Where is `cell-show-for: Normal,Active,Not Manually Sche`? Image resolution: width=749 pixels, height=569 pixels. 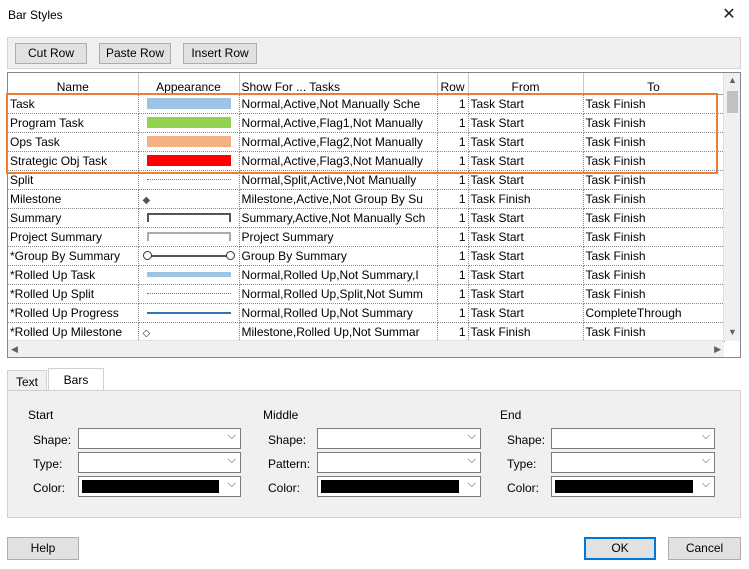 cell-show-for: Normal,Active,Not Manually Sche is located at coordinates (338, 104).